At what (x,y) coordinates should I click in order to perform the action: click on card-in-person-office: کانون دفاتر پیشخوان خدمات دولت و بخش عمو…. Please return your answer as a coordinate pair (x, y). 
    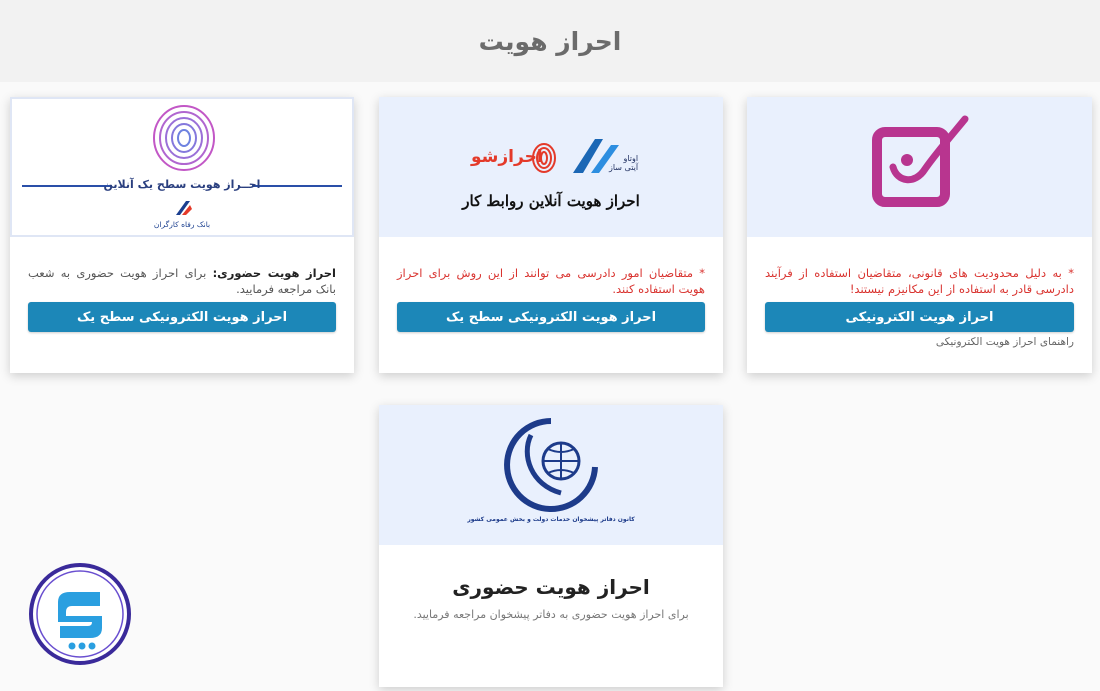
    Looking at the image, I should click on (551, 546).